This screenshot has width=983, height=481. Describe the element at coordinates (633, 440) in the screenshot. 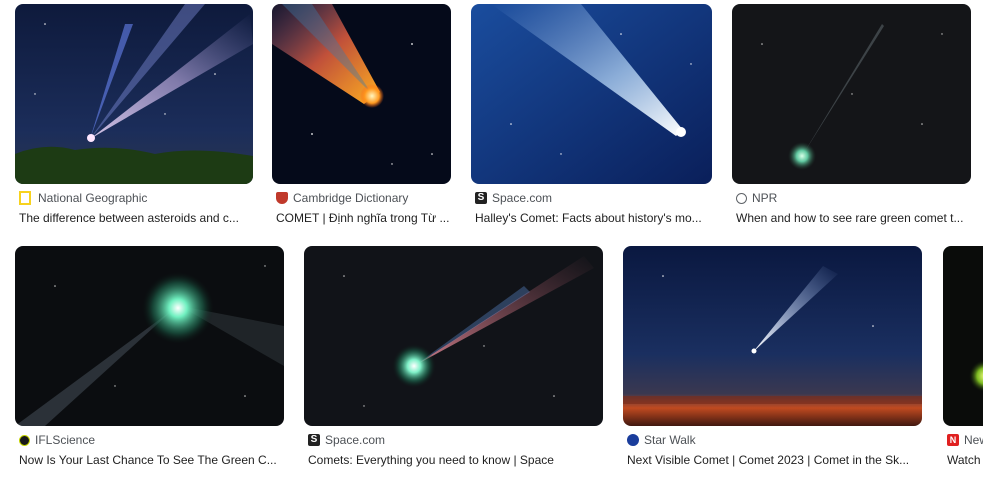

I see `star-walk-icon` at that location.